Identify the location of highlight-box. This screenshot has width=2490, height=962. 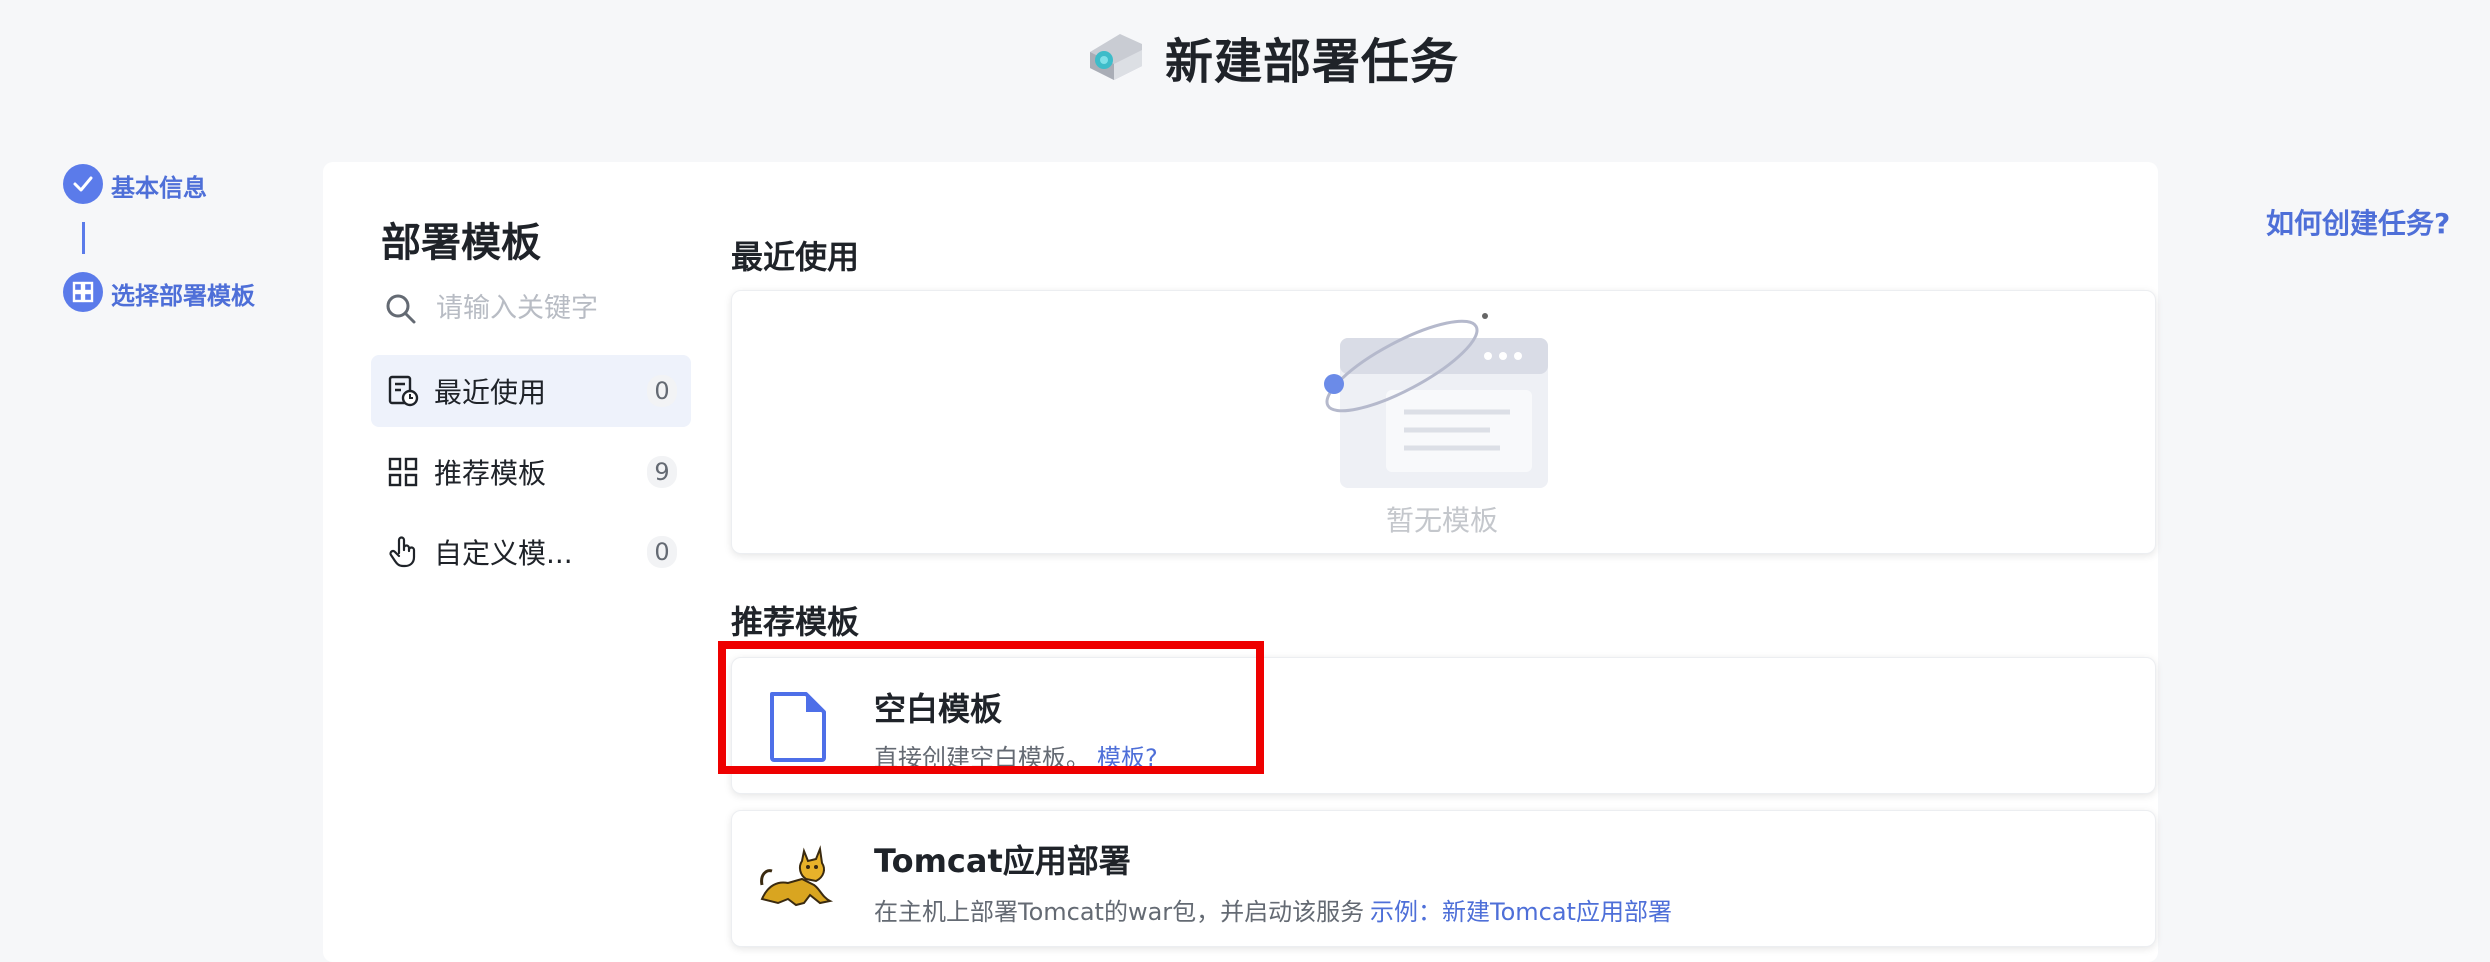
(991, 707).